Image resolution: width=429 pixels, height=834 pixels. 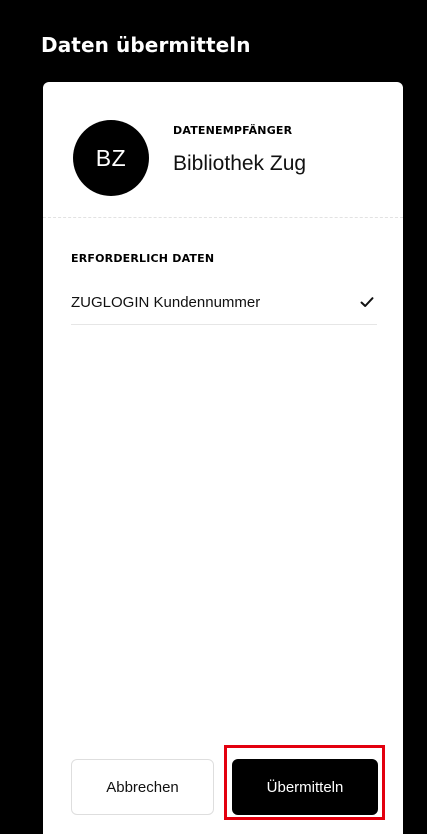 What do you see at coordinates (223, 150) in the screenshot?
I see `recipient-section: BZ DATENEMPFÄNGER Bibliothek Zug` at bounding box center [223, 150].